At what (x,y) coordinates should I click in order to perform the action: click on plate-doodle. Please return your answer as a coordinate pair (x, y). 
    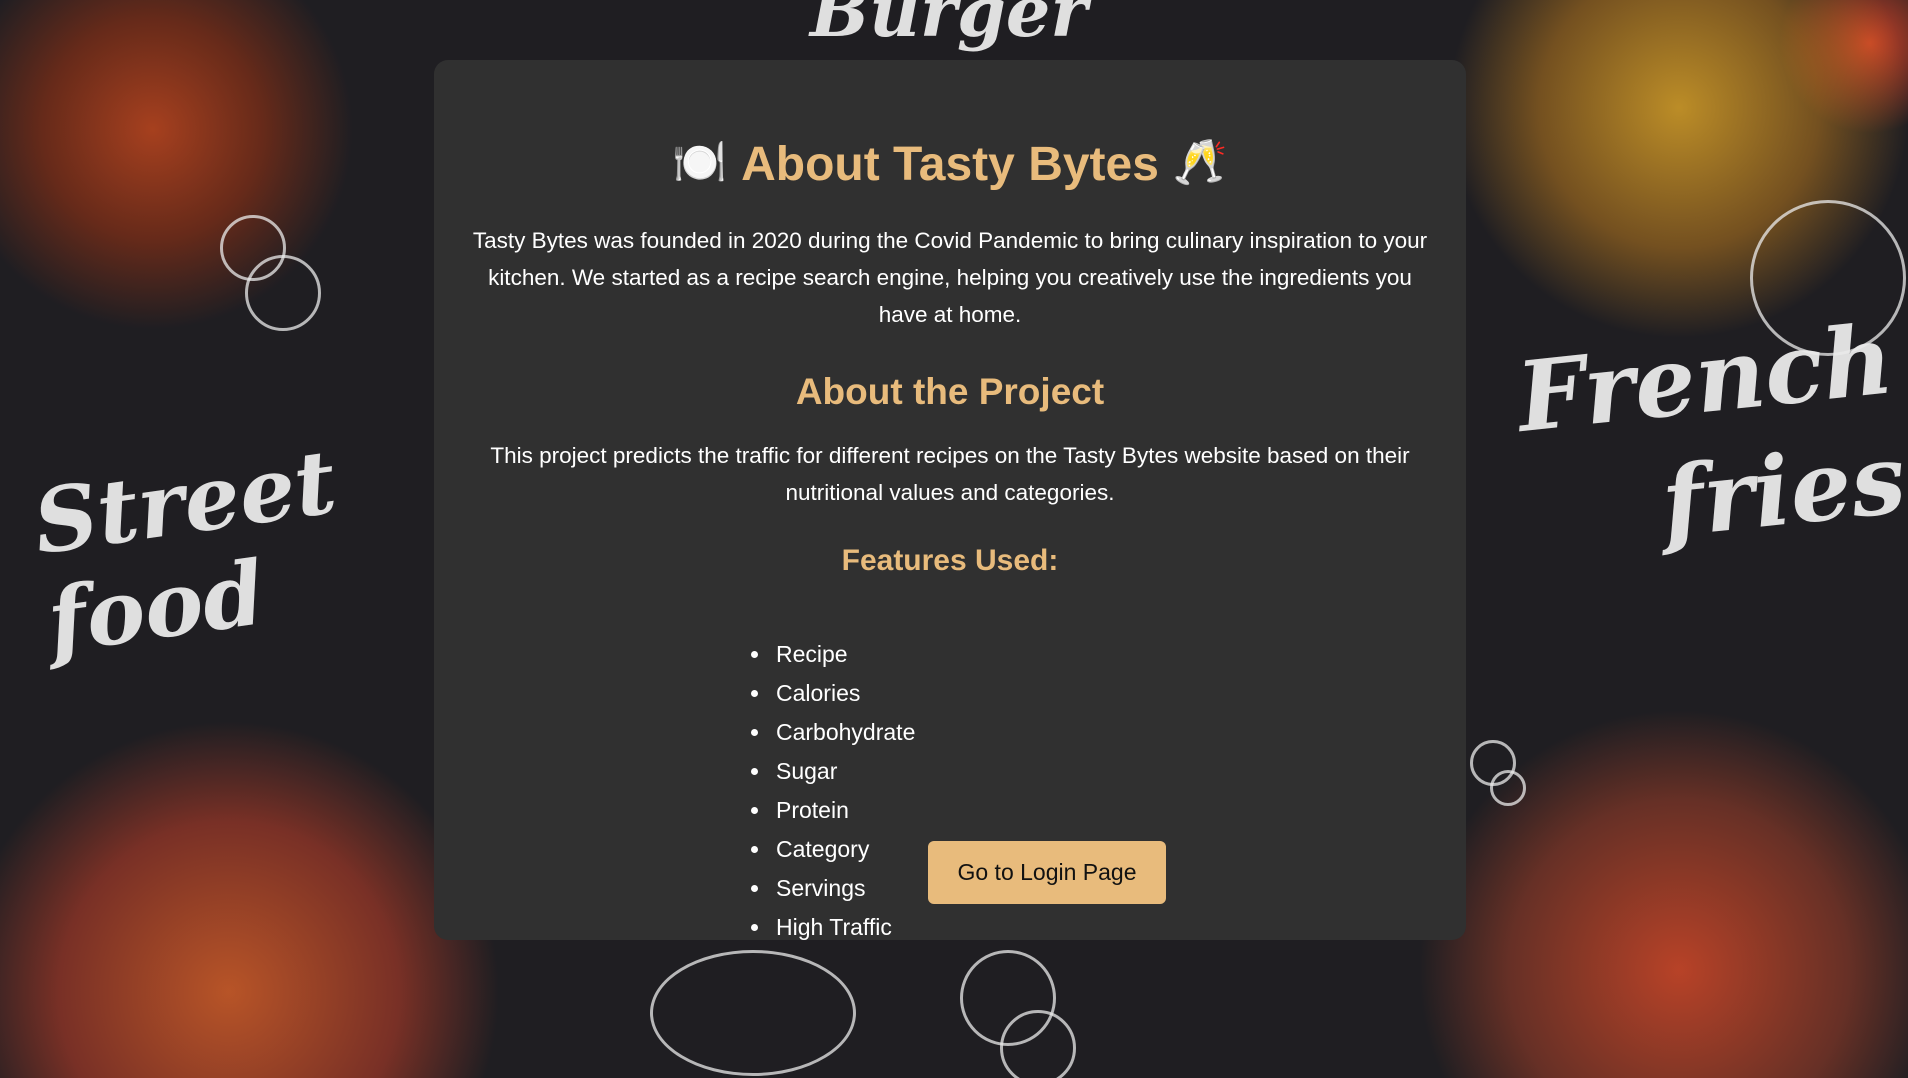
    Looking at the image, I should click on (753, 1013).